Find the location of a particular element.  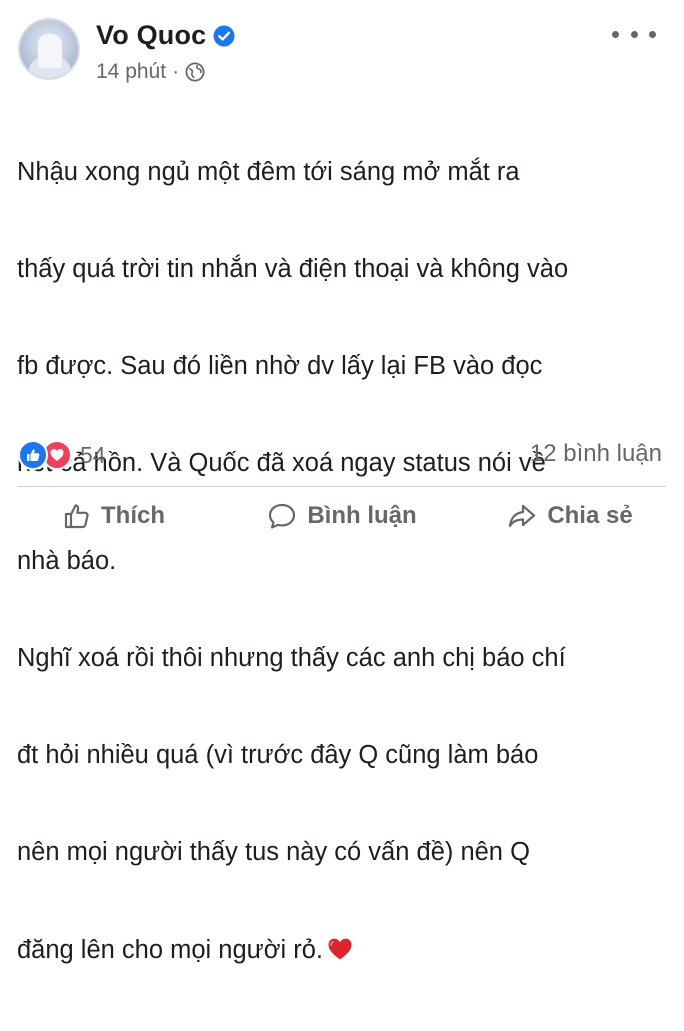

action-bar: Thích Bình luận Chia sẻ is located at coordinates (342, 516).